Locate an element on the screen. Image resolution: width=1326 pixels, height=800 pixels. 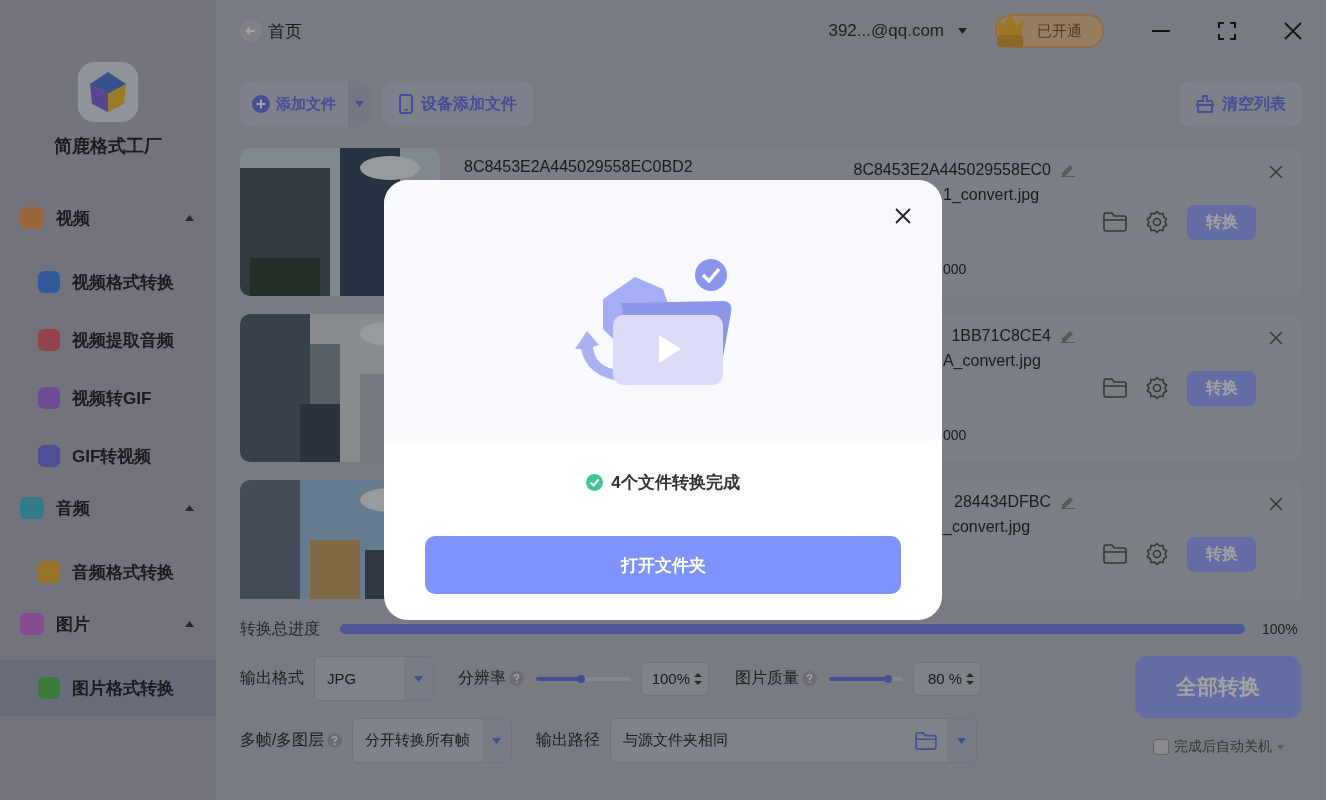
app-logo-icon is located at coordinates (108, 92).